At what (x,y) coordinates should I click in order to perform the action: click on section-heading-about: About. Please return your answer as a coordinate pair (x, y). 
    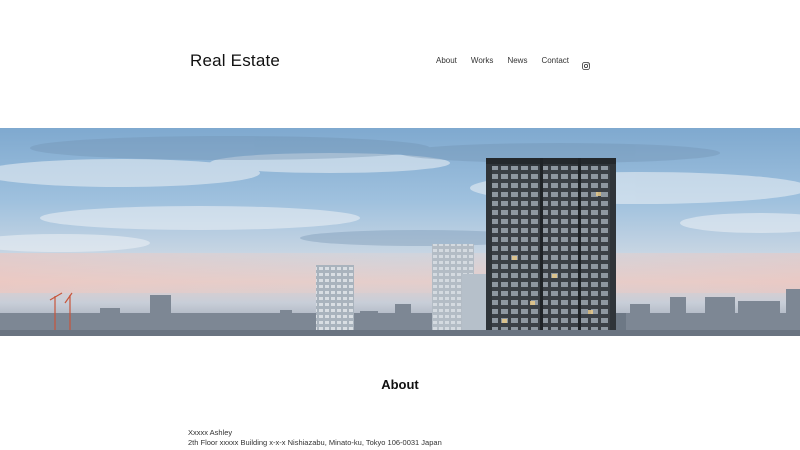
    Looking at the image, I should click on (400, 384).